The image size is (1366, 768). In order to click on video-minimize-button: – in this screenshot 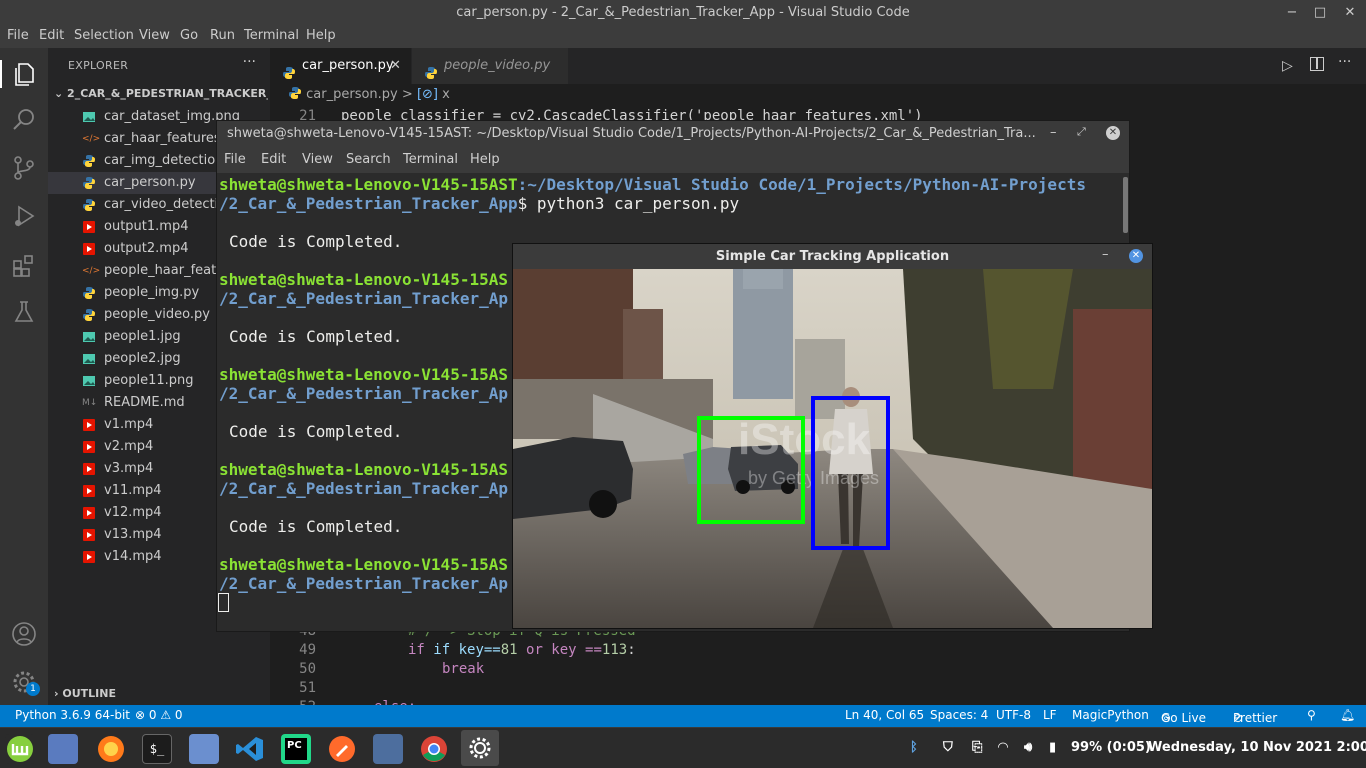, I will do `click(1105, 254)`.